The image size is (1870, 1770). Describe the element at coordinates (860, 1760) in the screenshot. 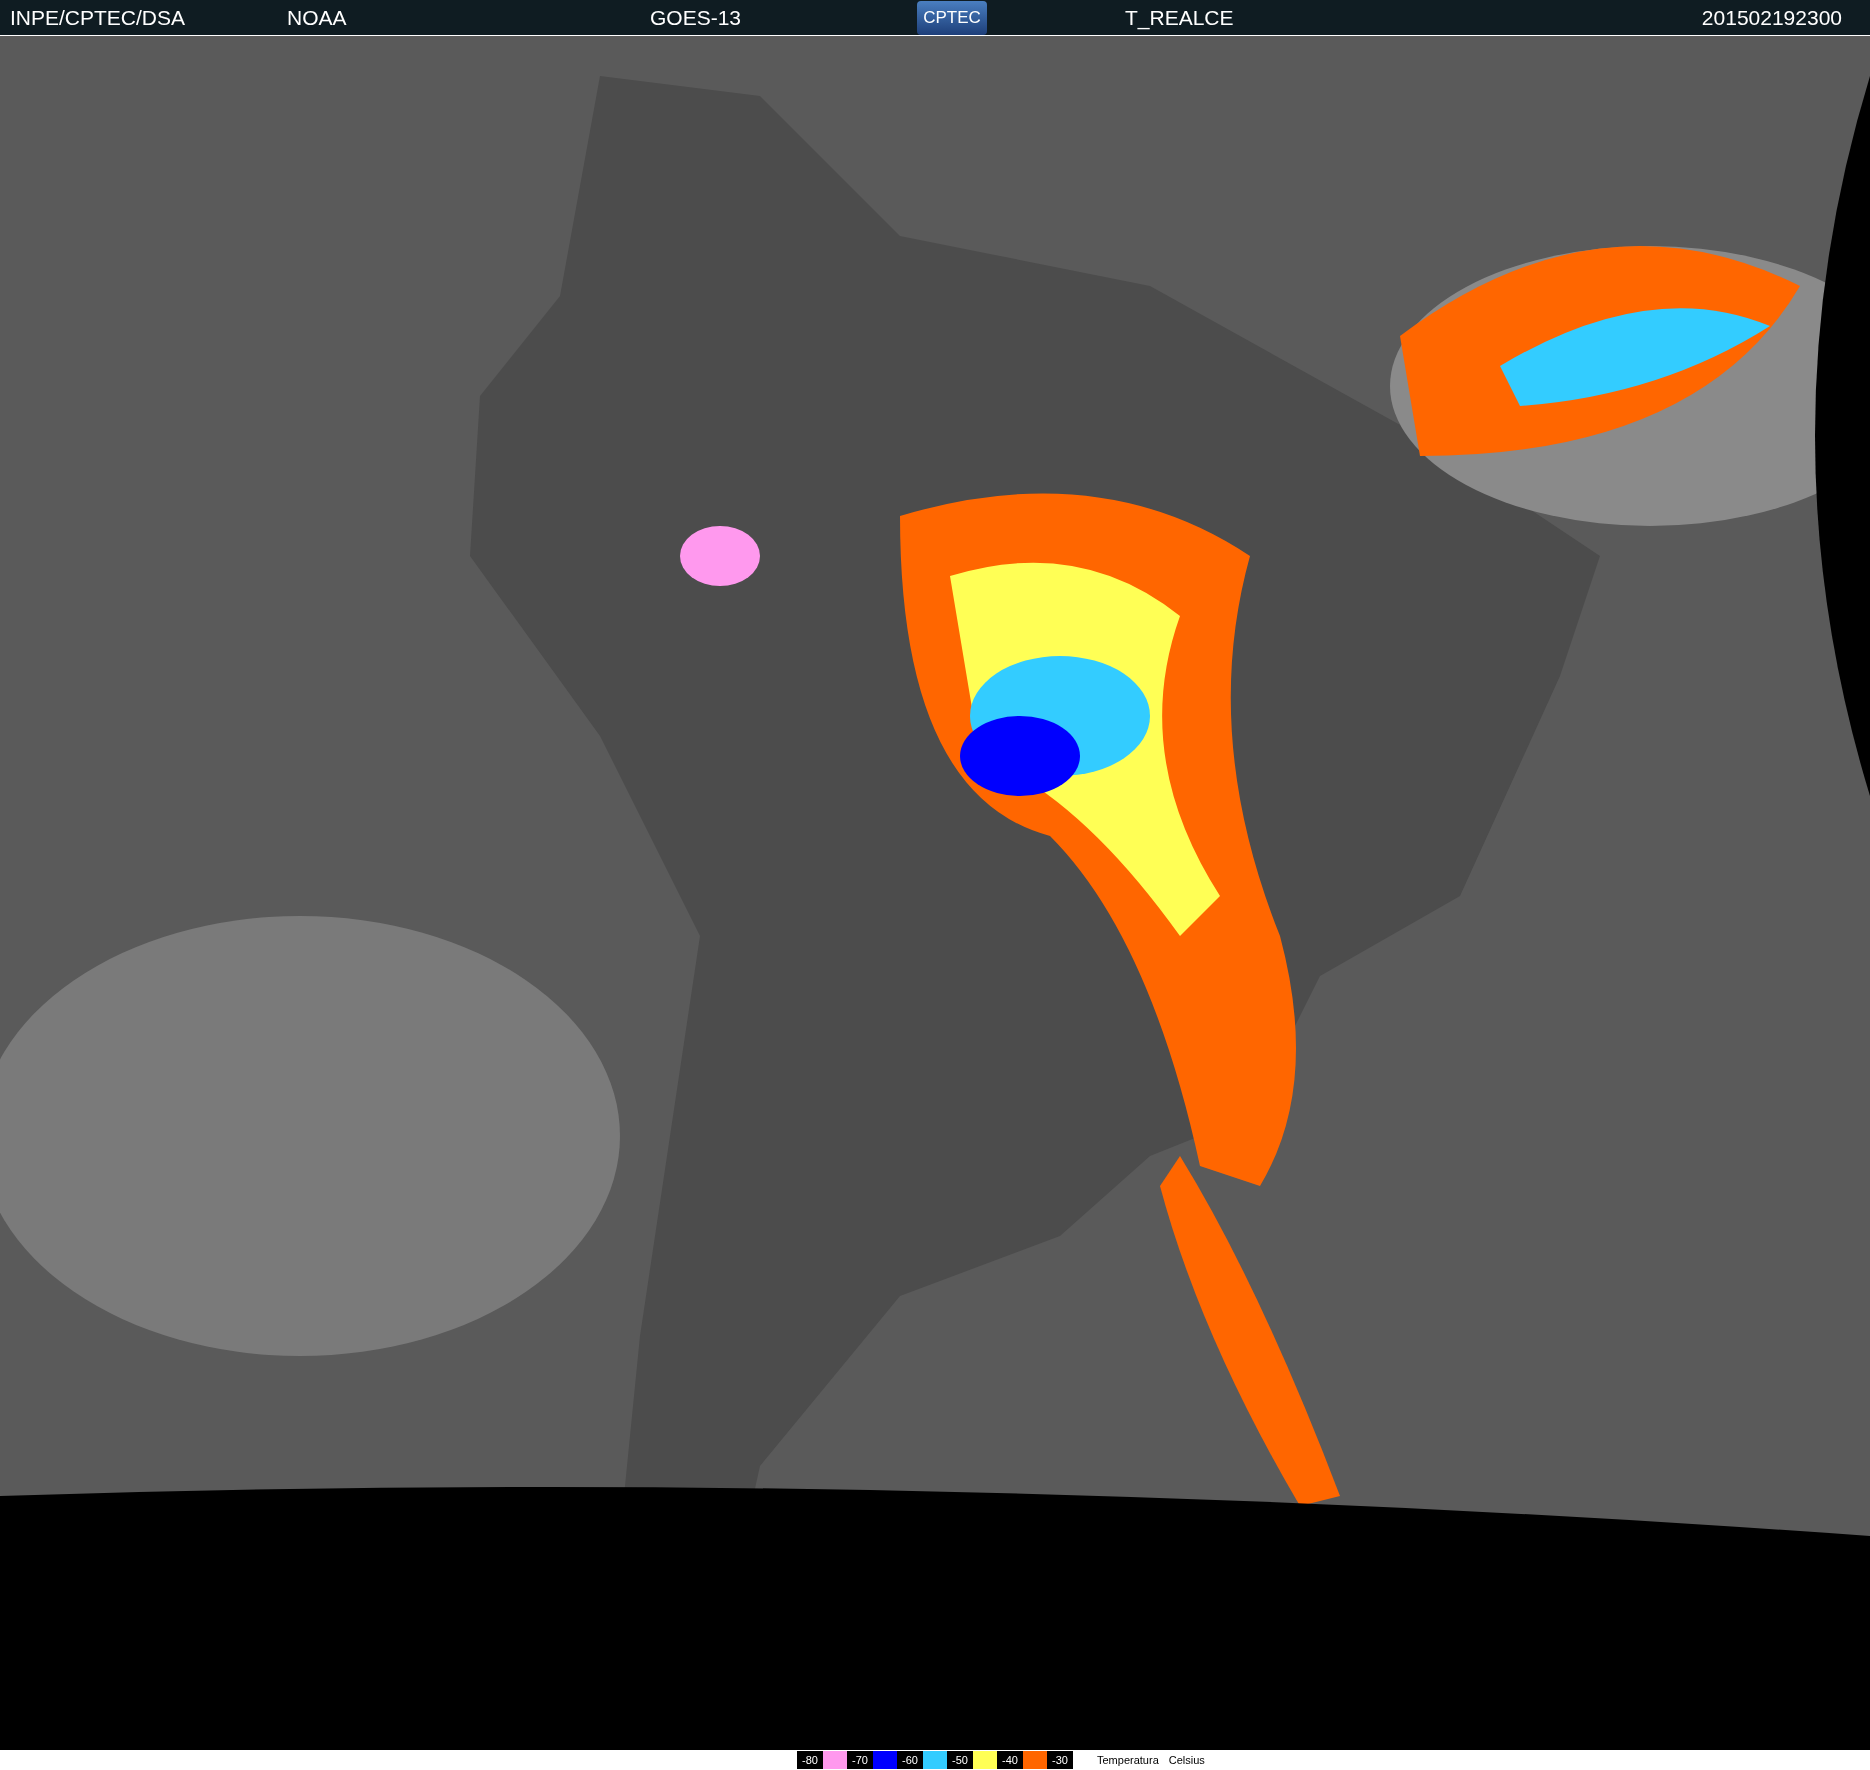

I see `legend-value: -70` at that location.